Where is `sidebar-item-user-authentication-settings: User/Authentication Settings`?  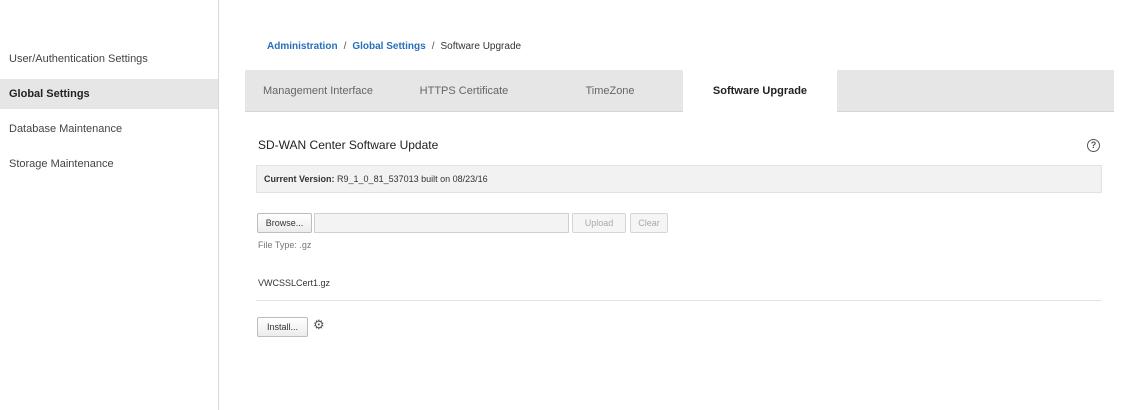 sidebar-item-user-authentication-settings: User/Authentication Settings is located at coordinates (109, 59).